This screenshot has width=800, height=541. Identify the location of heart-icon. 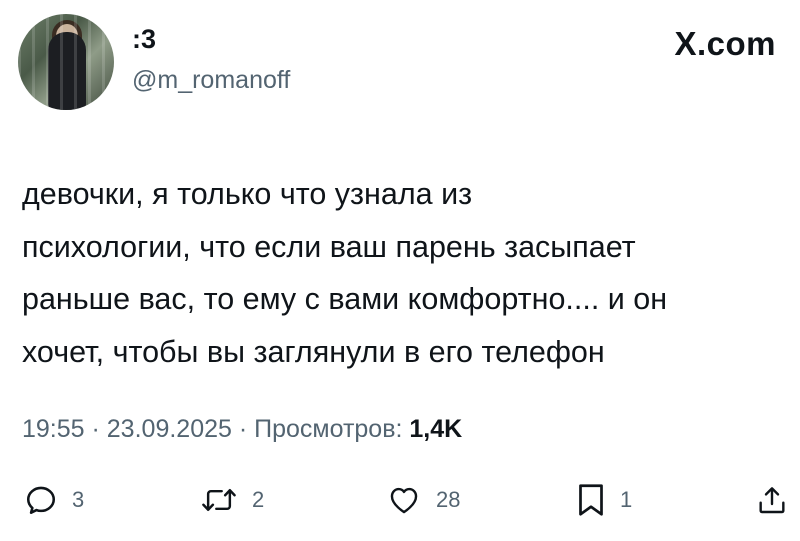
(404, 500).